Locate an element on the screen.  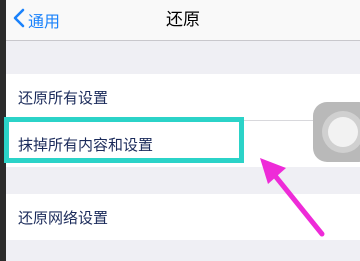
back-button: 通用 is located at coordinates (36, 20).